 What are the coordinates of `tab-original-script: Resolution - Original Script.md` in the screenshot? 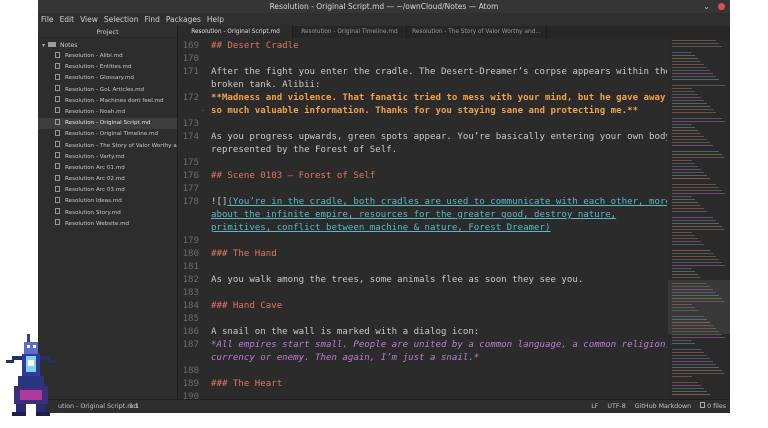 It's located at (236, 32).